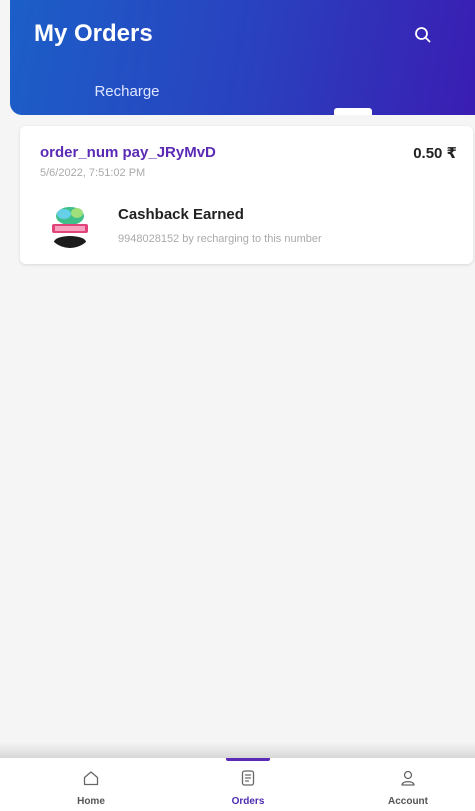 The height and width of the screenshot is (811, 475). I want to click on nav-item-account: Account, so click(408, 784).